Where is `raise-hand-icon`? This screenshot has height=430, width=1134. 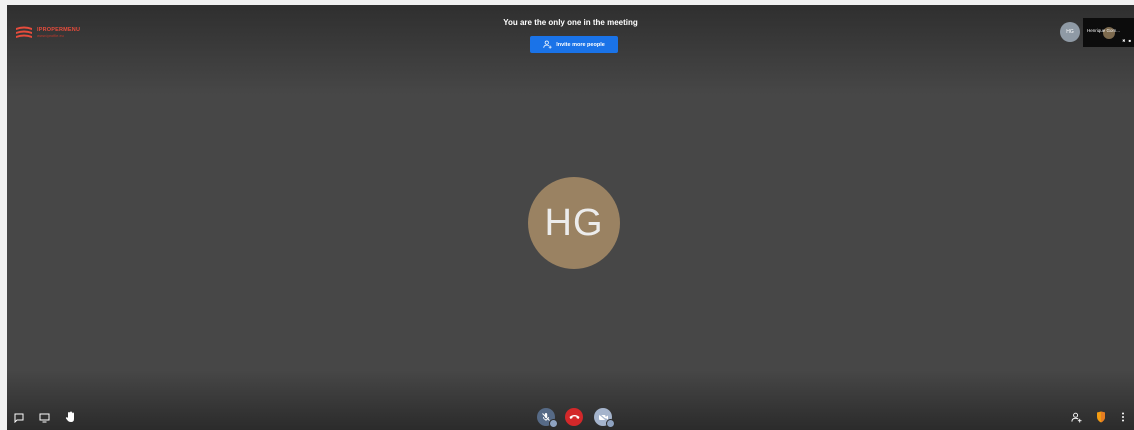 raise-hand-icon is located at coordinates (69, 416).